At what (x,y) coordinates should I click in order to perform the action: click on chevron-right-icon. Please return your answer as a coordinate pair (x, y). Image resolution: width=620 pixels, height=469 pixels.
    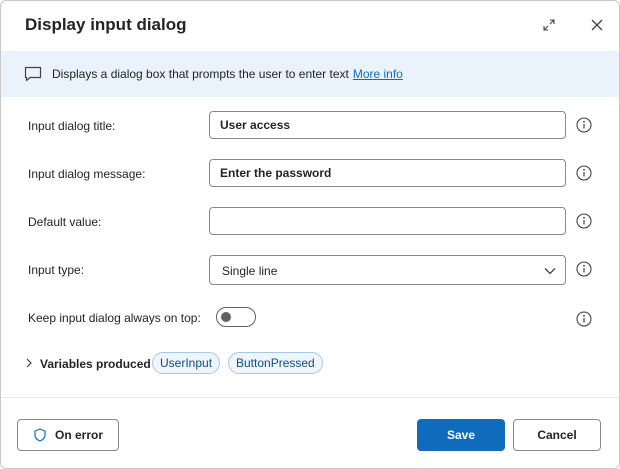
    Looking at the image, I should click on (29, 363).